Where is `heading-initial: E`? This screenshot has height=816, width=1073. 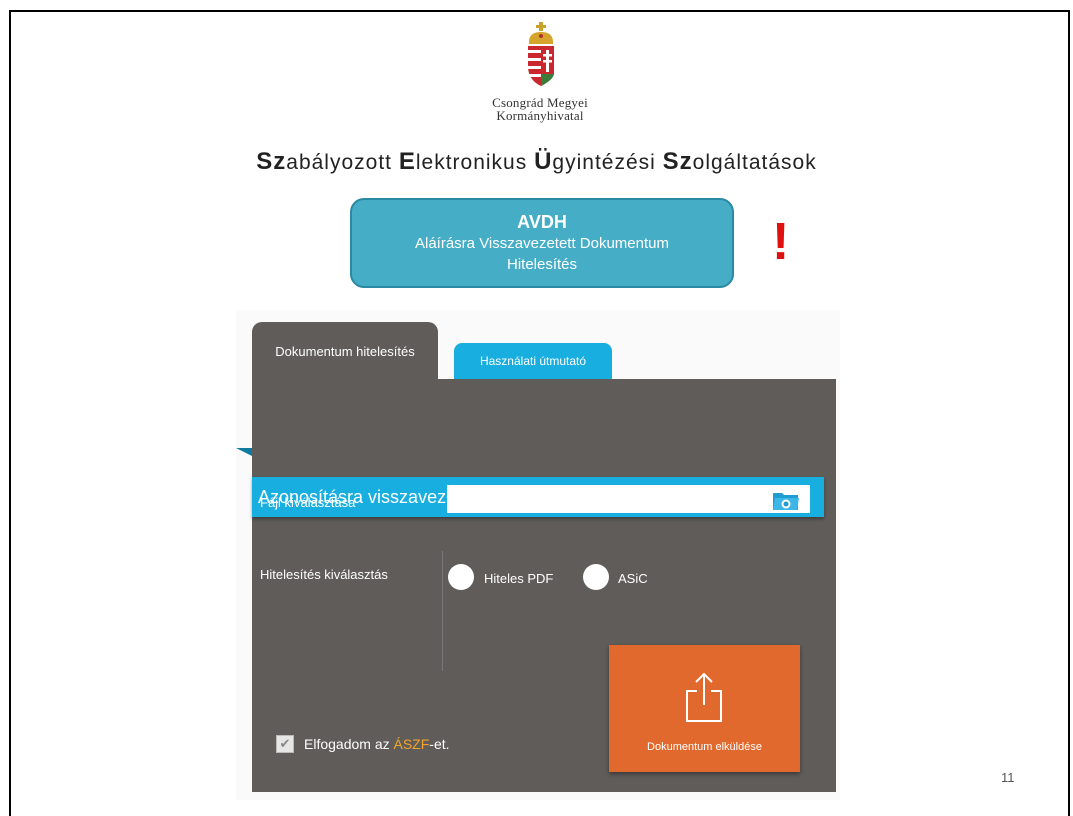 heading-initial: E is located at coordinates (407, 161).